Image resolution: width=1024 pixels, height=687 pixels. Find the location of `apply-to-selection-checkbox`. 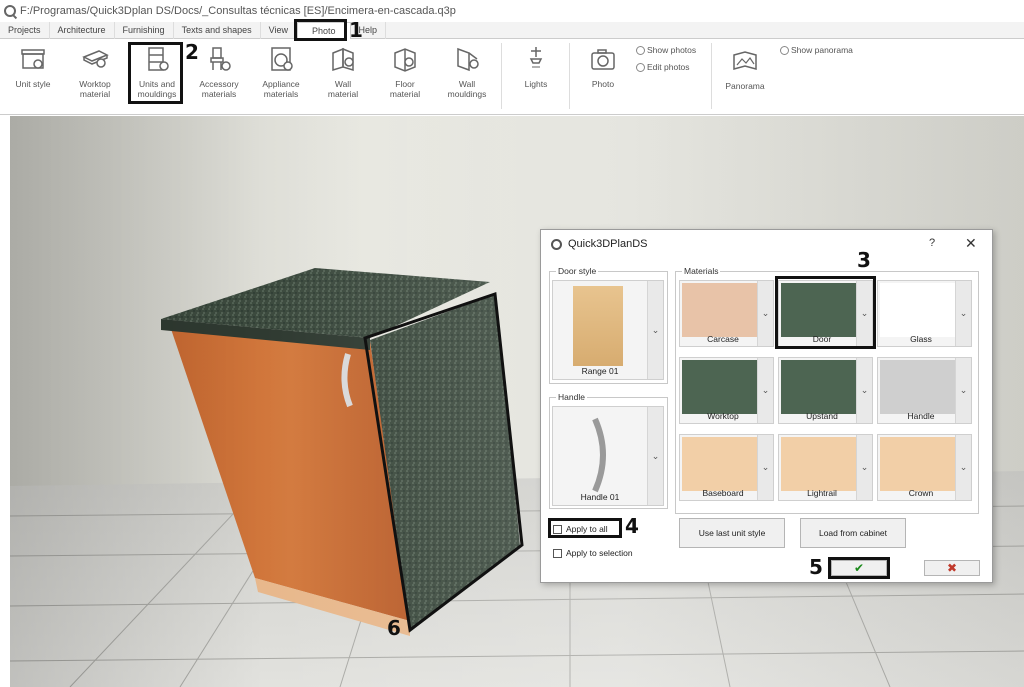

apply-to-selection-checkbox is located at coordinates (557, 553).